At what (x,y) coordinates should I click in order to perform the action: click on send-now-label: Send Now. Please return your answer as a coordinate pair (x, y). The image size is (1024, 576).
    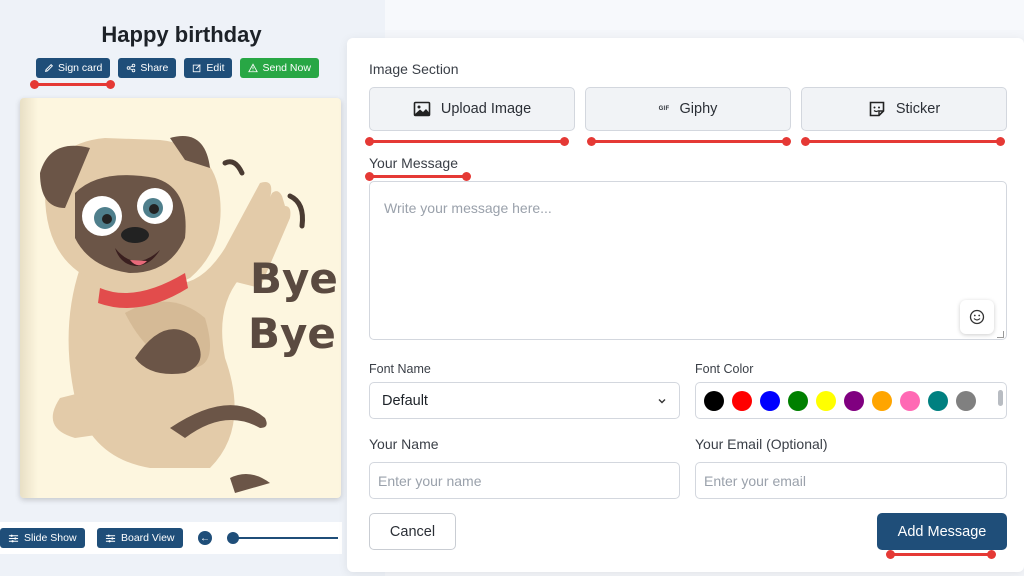
    Looking at the image, I should click on (286, 68).